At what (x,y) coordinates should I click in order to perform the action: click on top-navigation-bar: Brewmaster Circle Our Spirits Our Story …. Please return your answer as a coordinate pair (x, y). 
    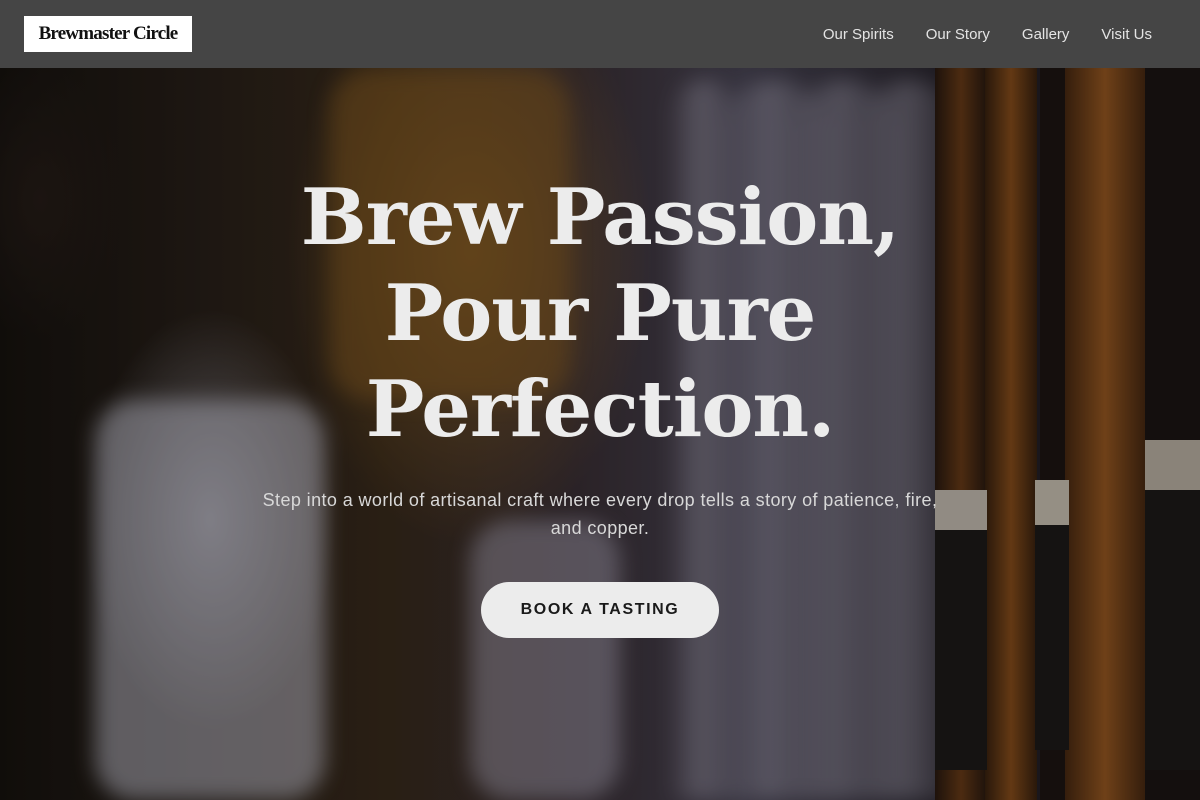
    Looking at the image, I should click on (600, 34).